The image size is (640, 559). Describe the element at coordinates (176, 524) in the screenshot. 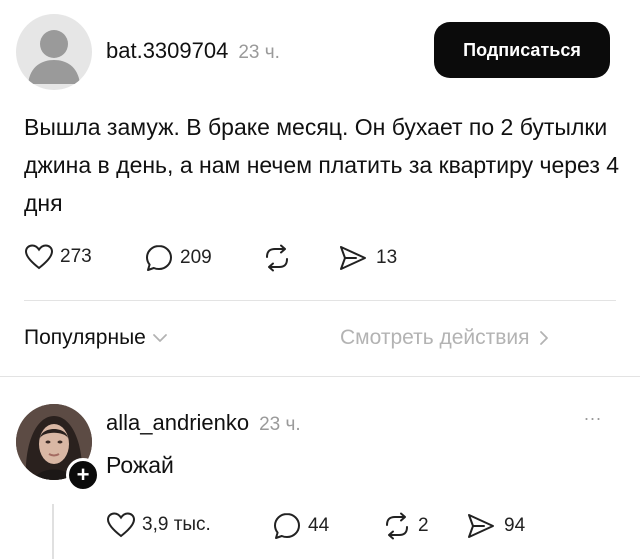

I see `reply-like-count: 3,9 тыс.` at that location.